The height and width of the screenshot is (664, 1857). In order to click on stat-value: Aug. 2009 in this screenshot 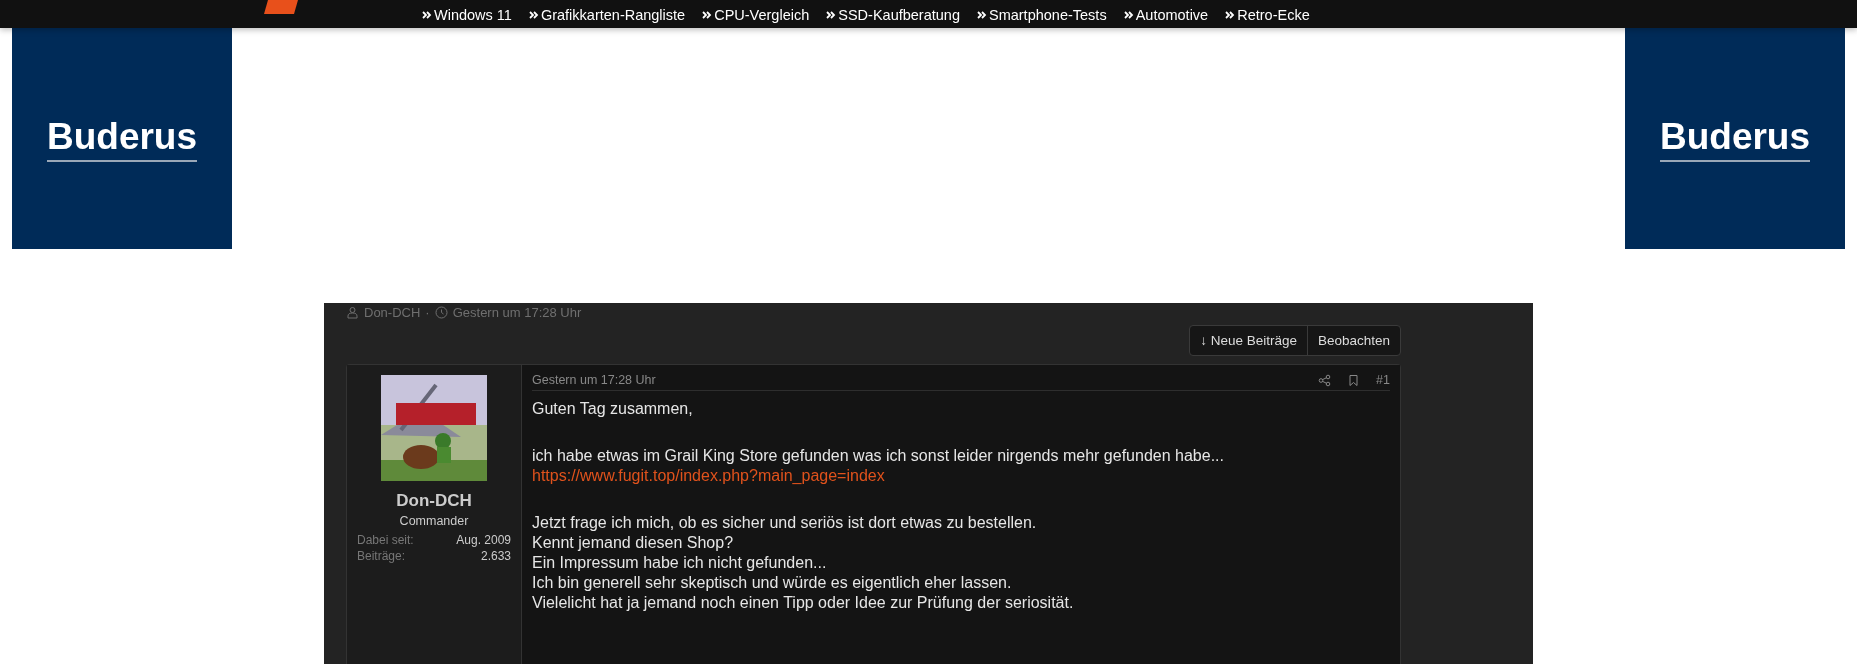, I will do `click(483, 540)`.